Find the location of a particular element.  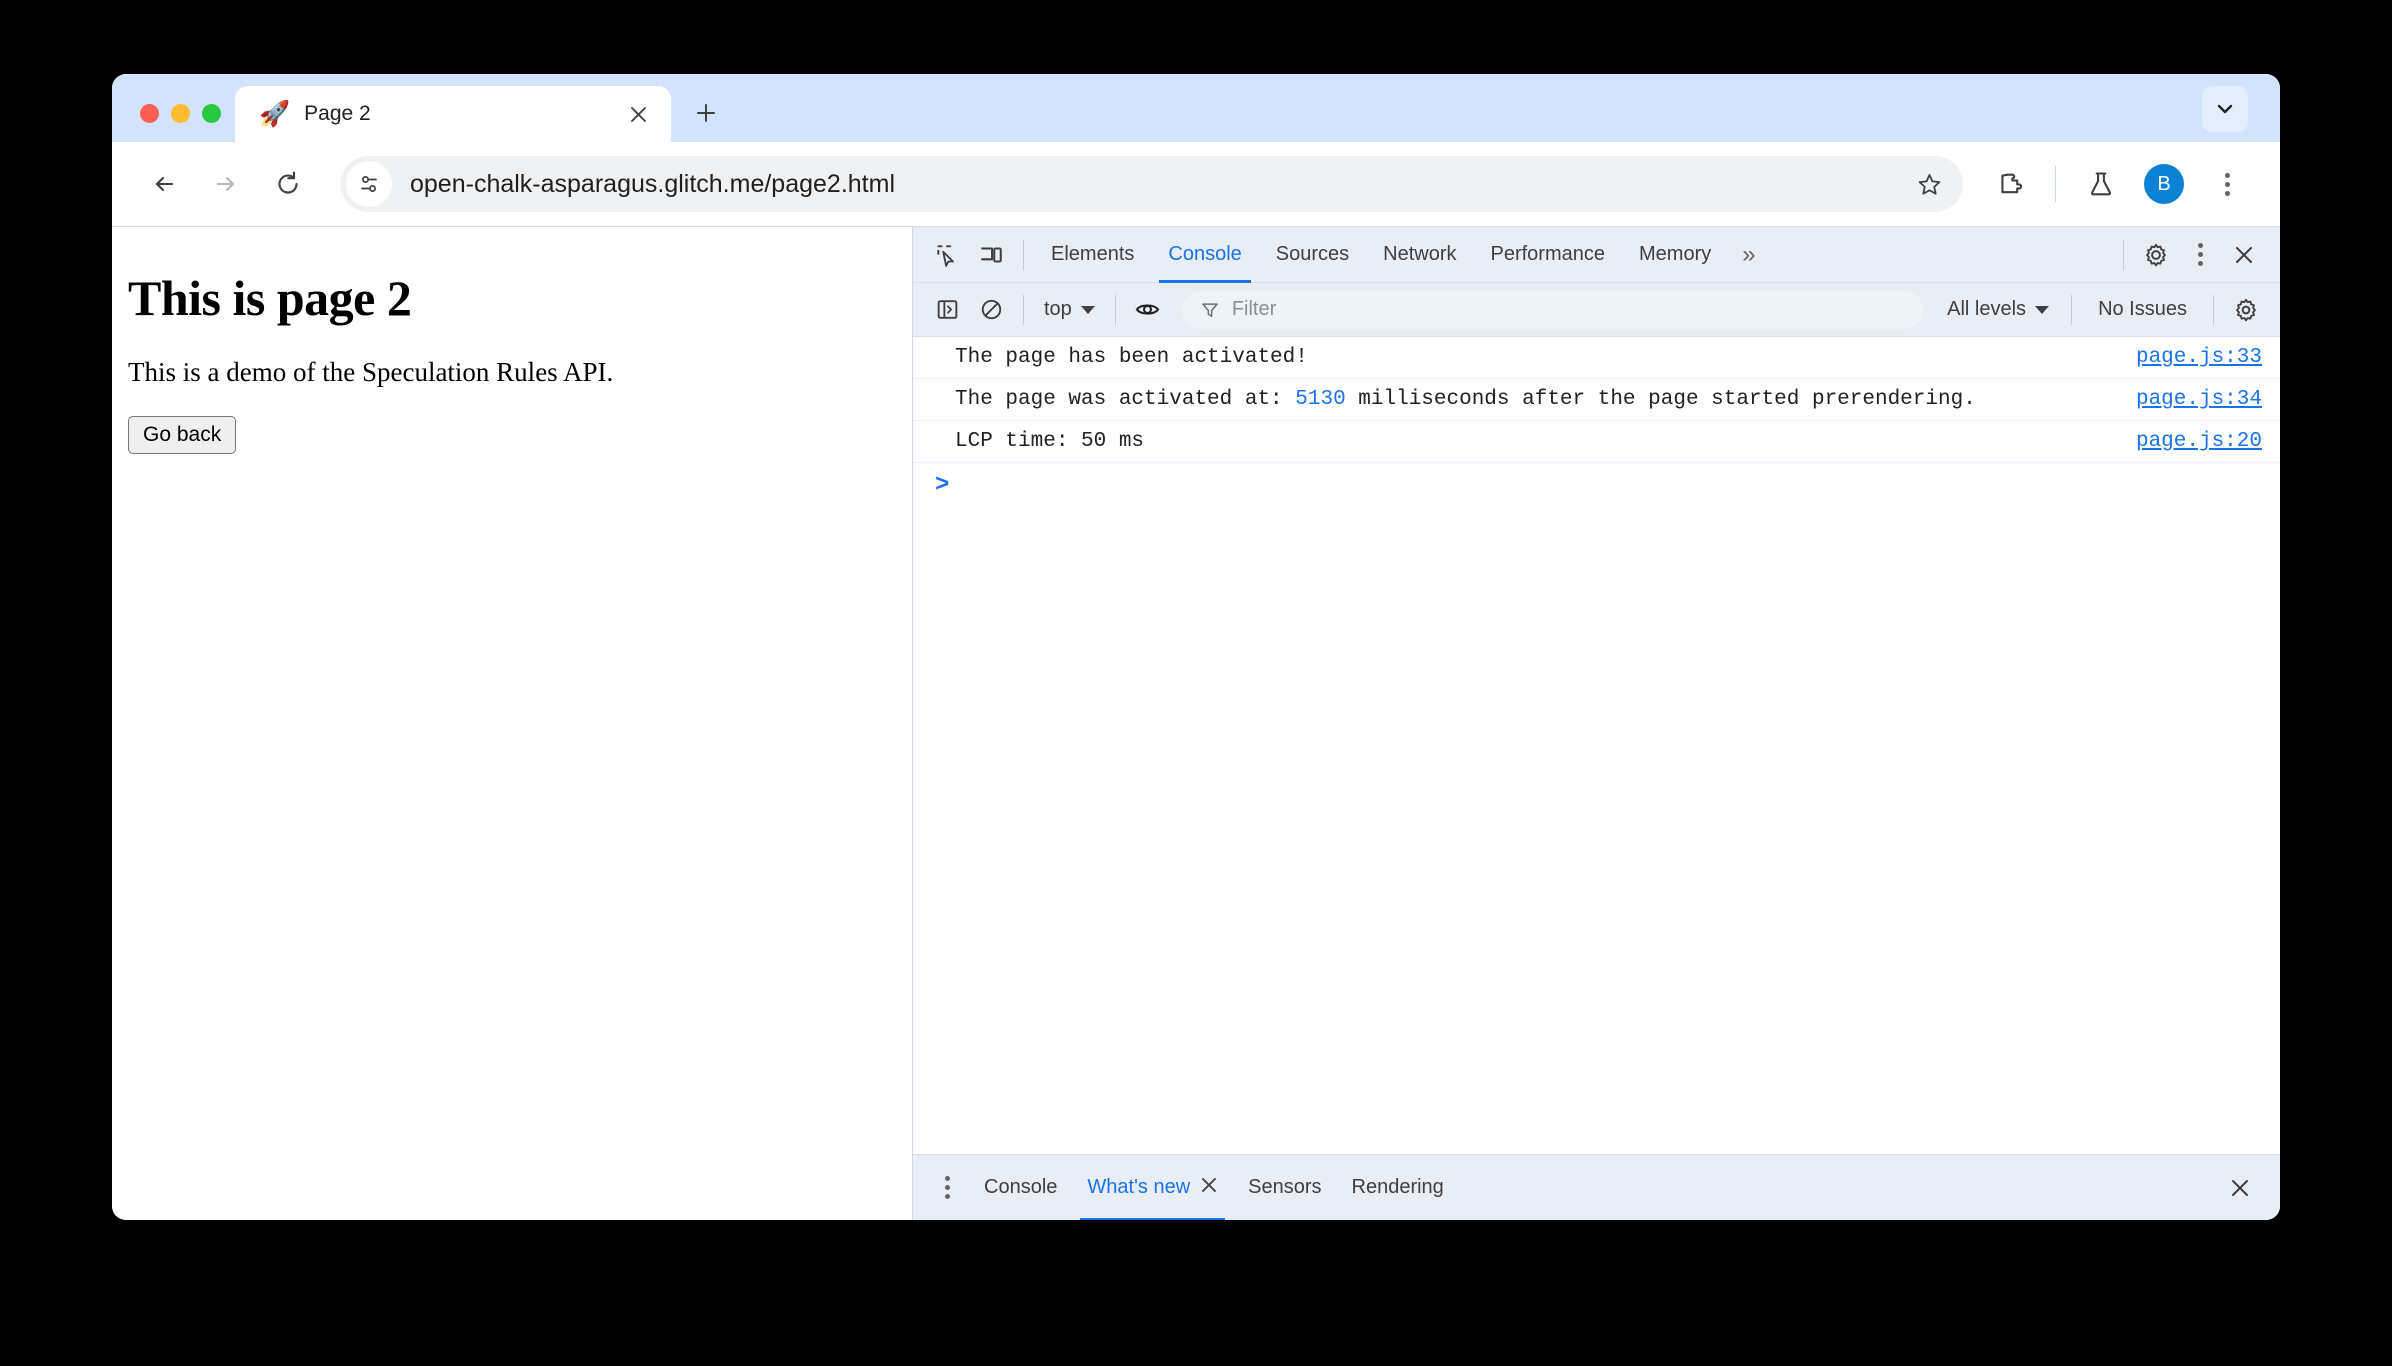

drawer-tab-label: Rendering is located at coordinates (1397, 1187).